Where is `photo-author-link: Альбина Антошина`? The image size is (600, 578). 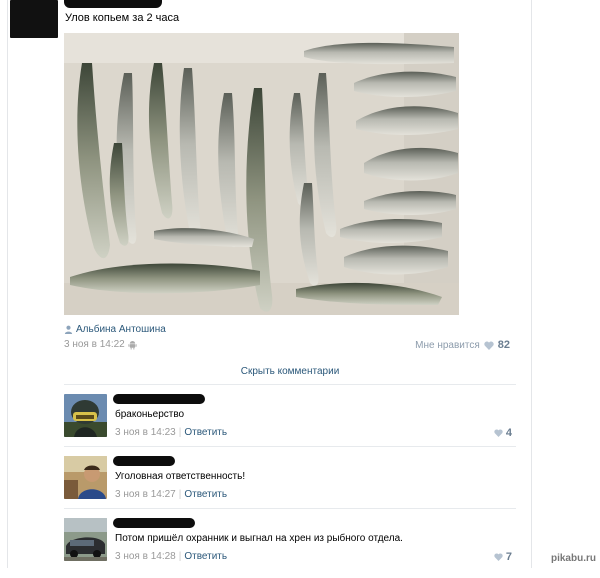
photo-author-link: Альбина Антошина is located at coordinates (115, 329).